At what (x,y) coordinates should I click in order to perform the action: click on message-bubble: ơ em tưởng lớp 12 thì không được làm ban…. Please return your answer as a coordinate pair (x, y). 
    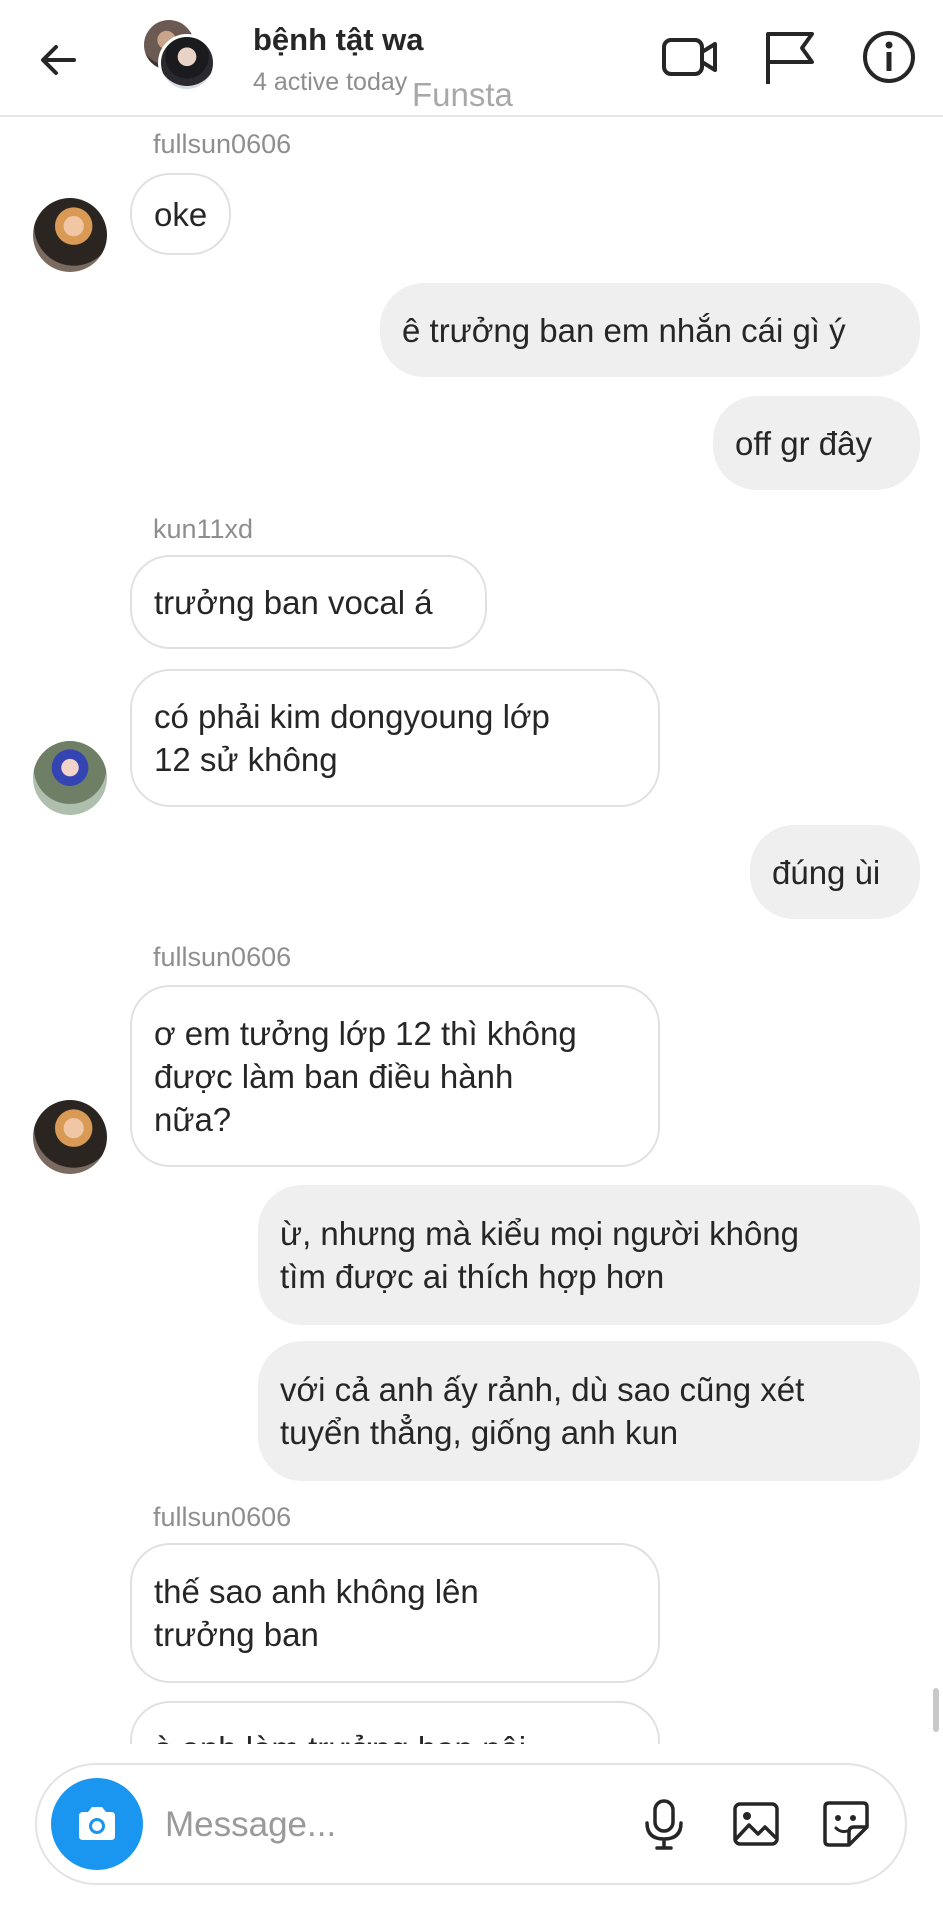
    Looking at the image, I should click on (395, 1076).